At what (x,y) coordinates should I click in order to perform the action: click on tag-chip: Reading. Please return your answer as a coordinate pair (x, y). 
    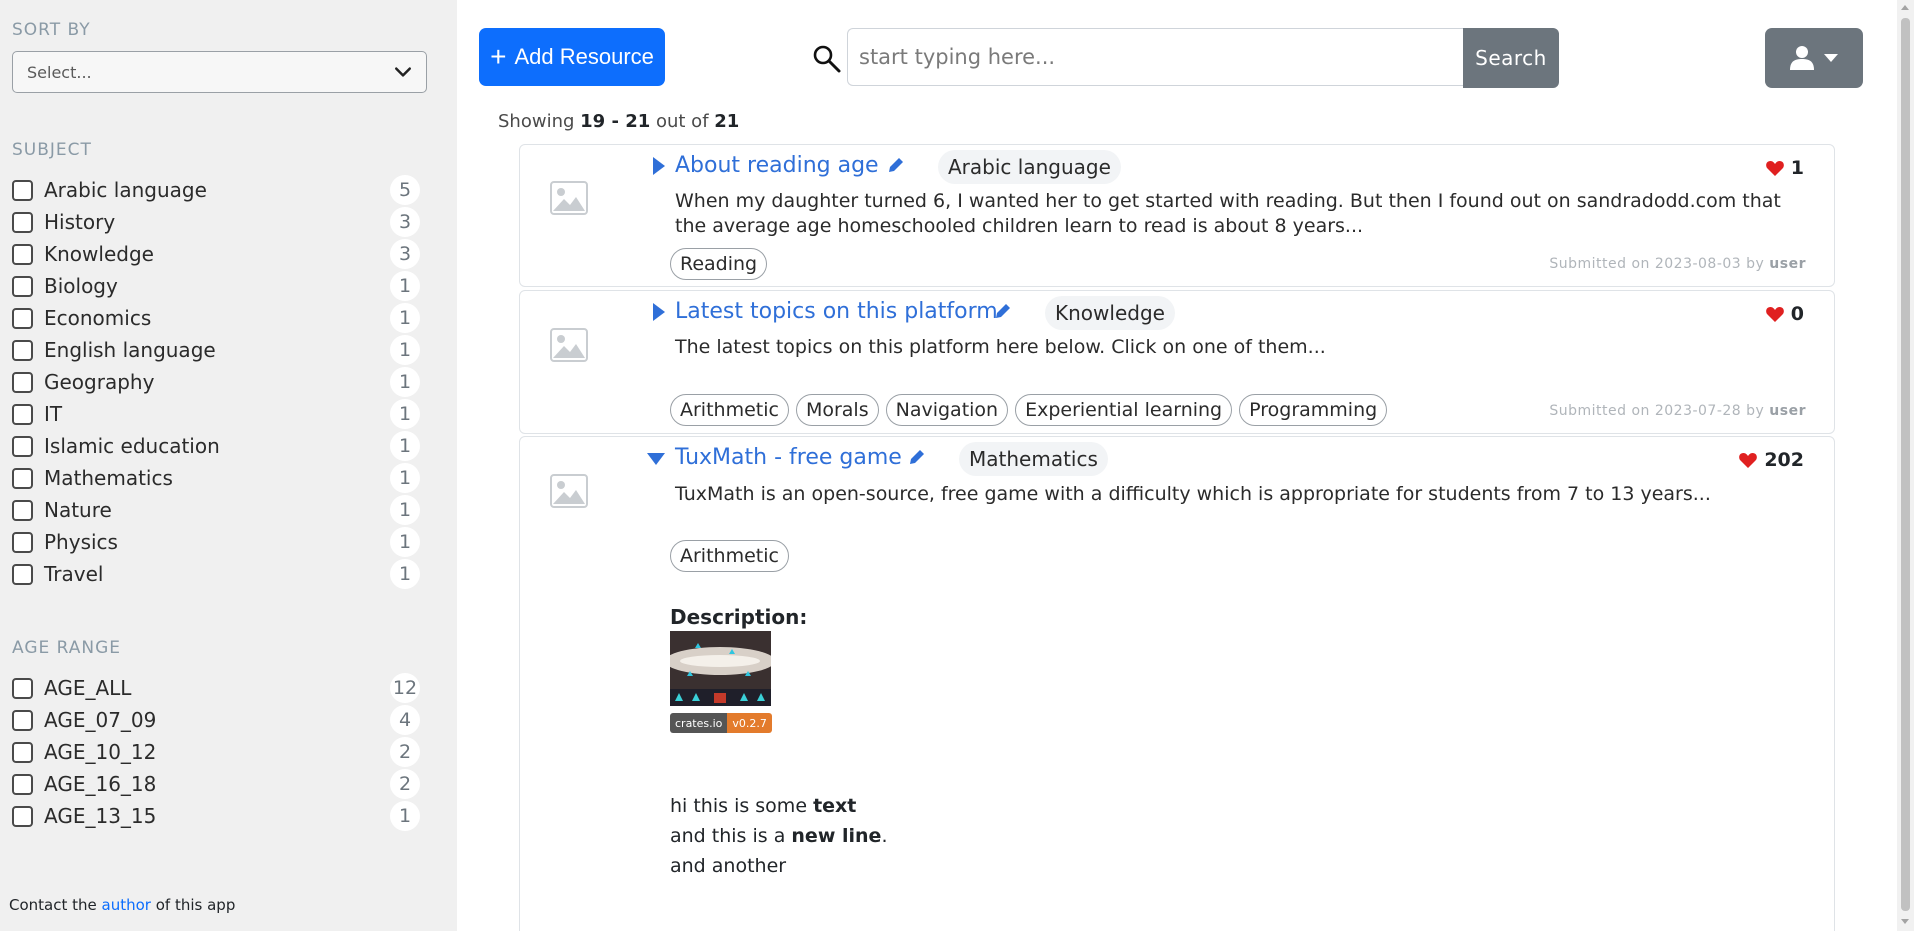
    Looking at the image, I should click on (719, 264).